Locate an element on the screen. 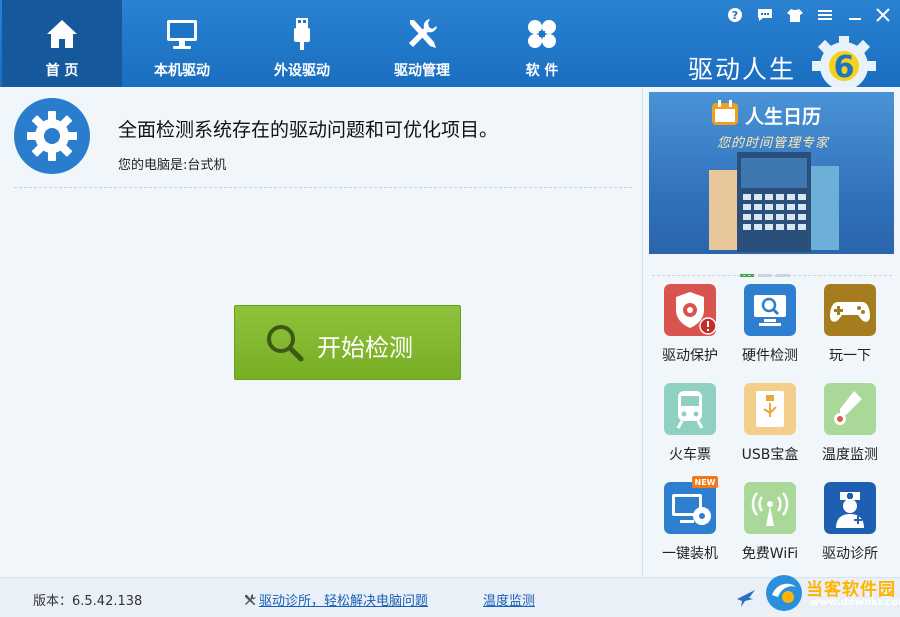 The width and height of the screenshot is (900, 617). calendar-icon is located at coordinates (725, 112).